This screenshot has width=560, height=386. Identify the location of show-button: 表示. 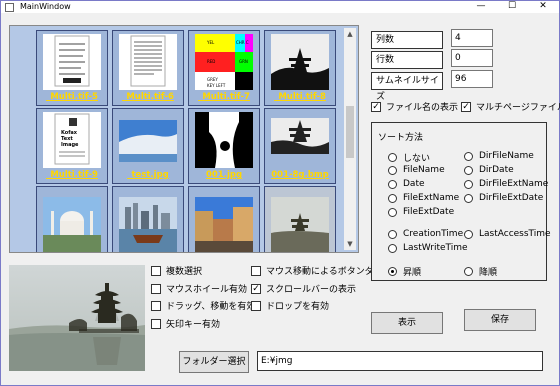
(407, 323).